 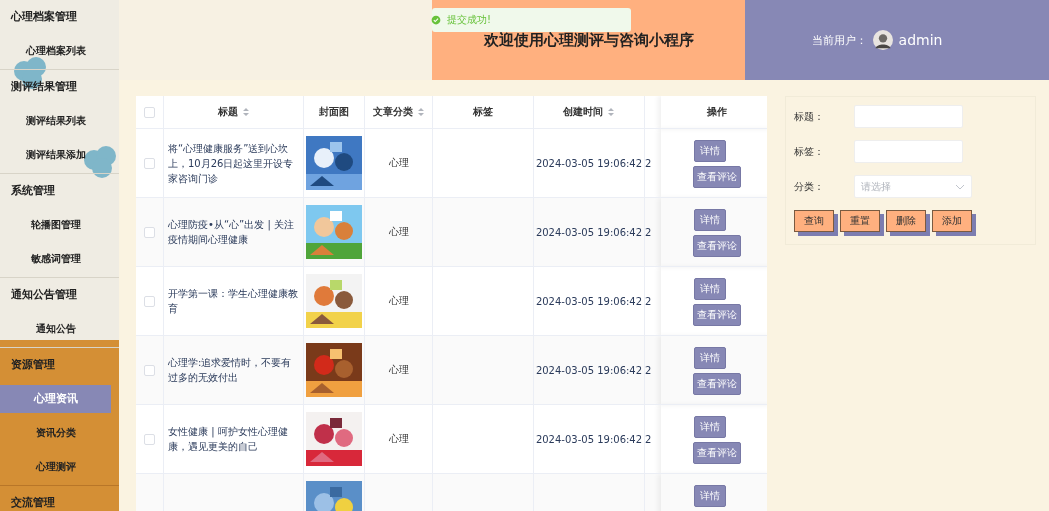 I want to click on avatar-icon, so click(x=882, y=40).